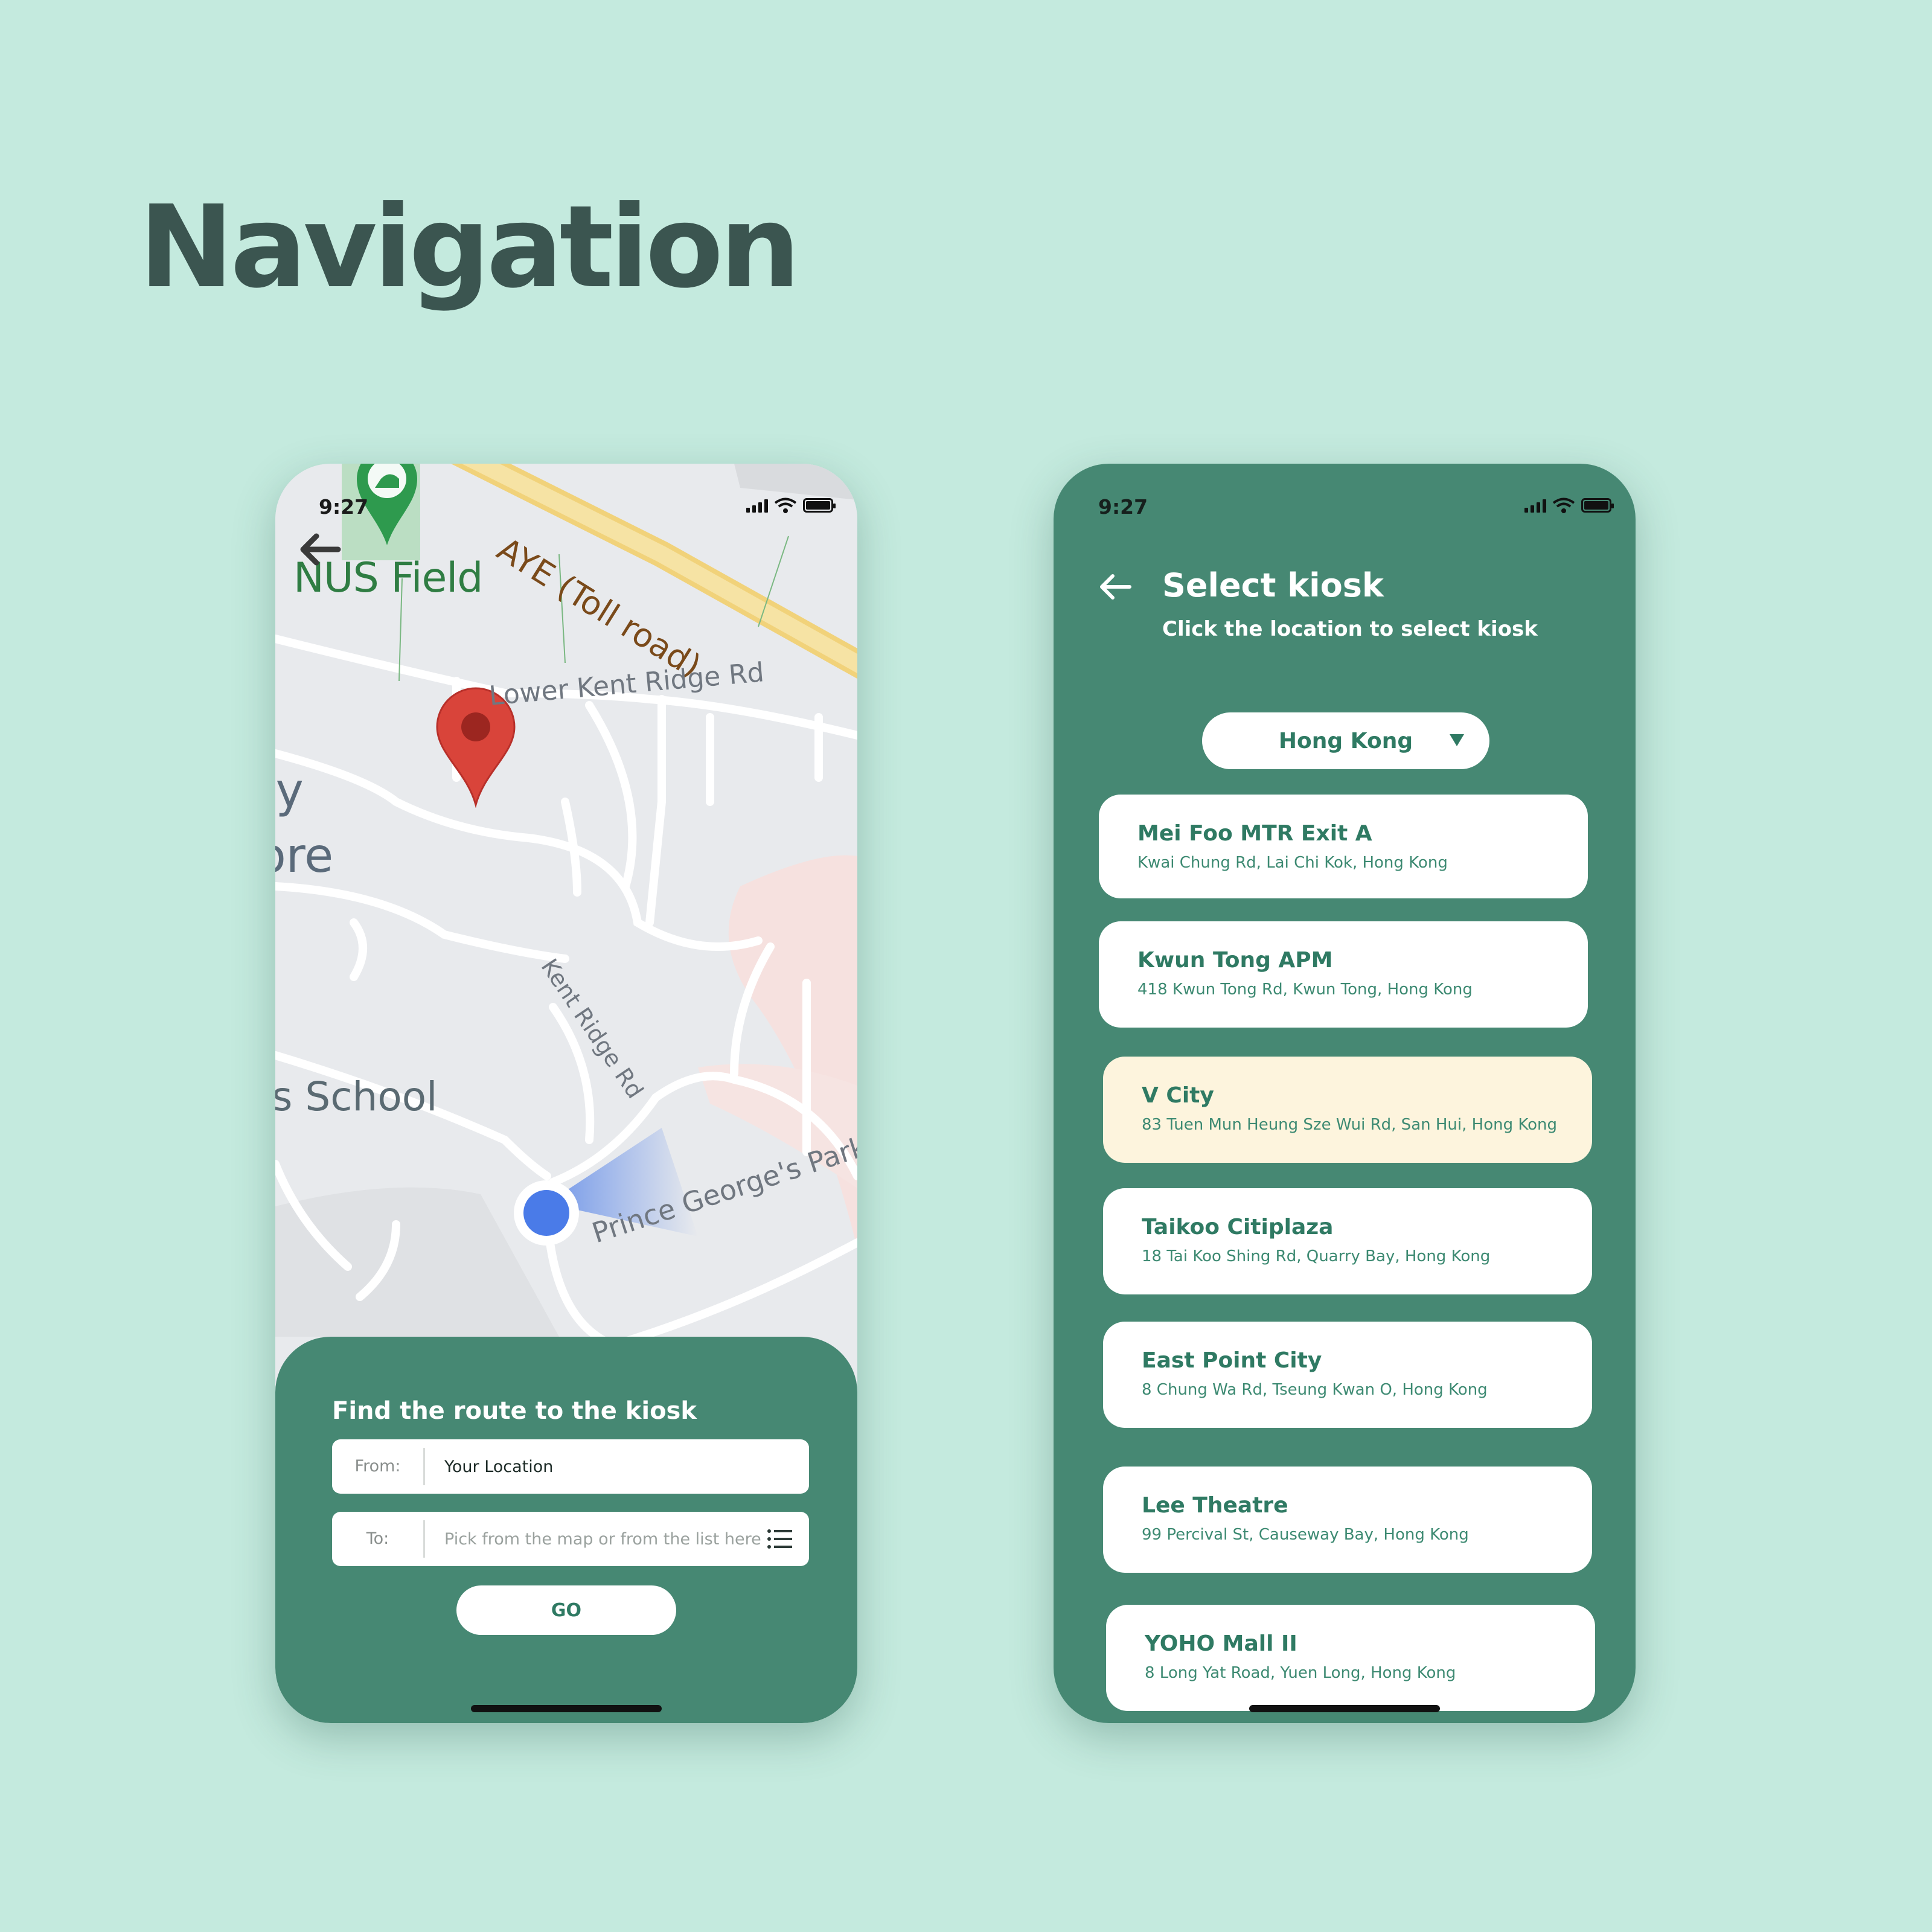 The height and width of the screenshot is (1932, 1932). Describe the element at coordinates (304, 856) in the screenshot. I see `map-label-partial-line3: ore` at that location.